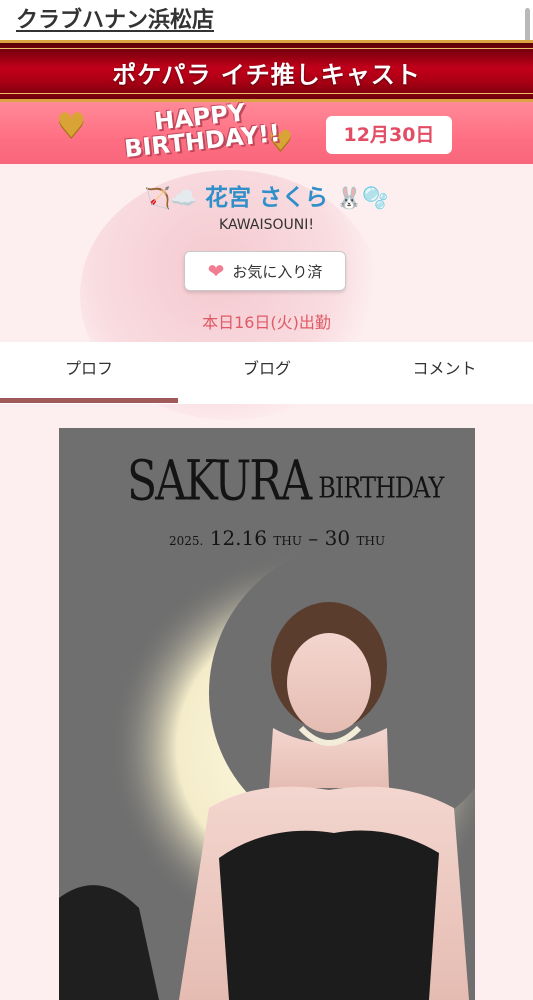 The width and height of the screenshot is (533, 1000). What do you see at coordinates (381, 488) in the screenshot?
I see `poster-title-sub: BIRTHDAY` at bounding box center [381, 488].